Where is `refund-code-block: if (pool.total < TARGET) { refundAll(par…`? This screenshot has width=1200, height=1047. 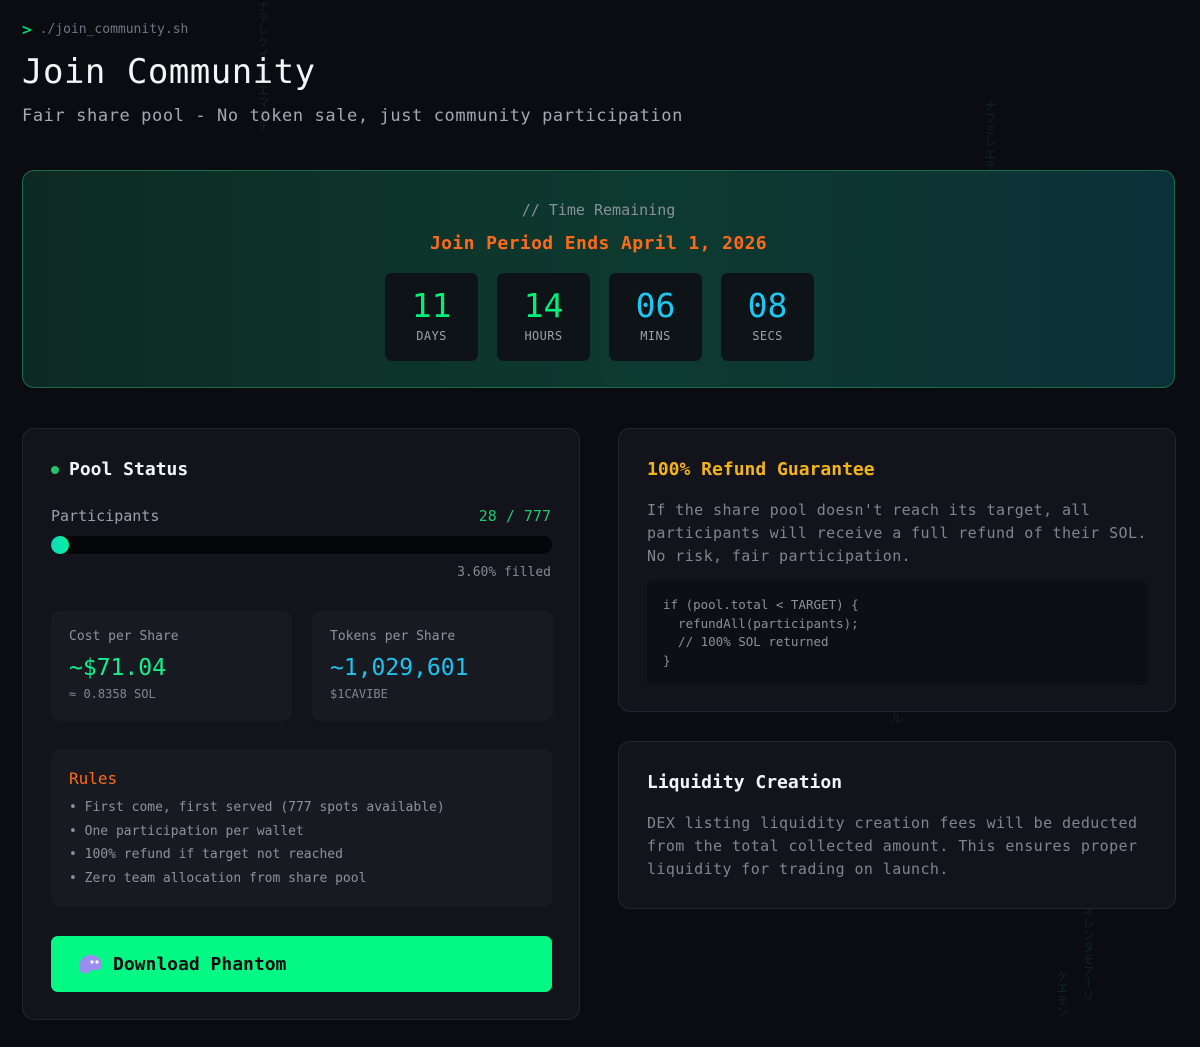 refund-code-block: if (pool.total < TARGET) { refundAll(par… is located at coordinates (897, 633).